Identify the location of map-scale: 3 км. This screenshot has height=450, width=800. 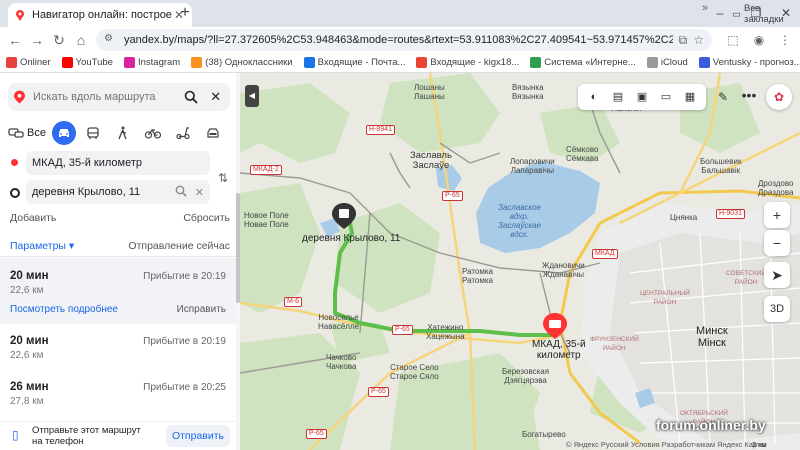
(759, 444).